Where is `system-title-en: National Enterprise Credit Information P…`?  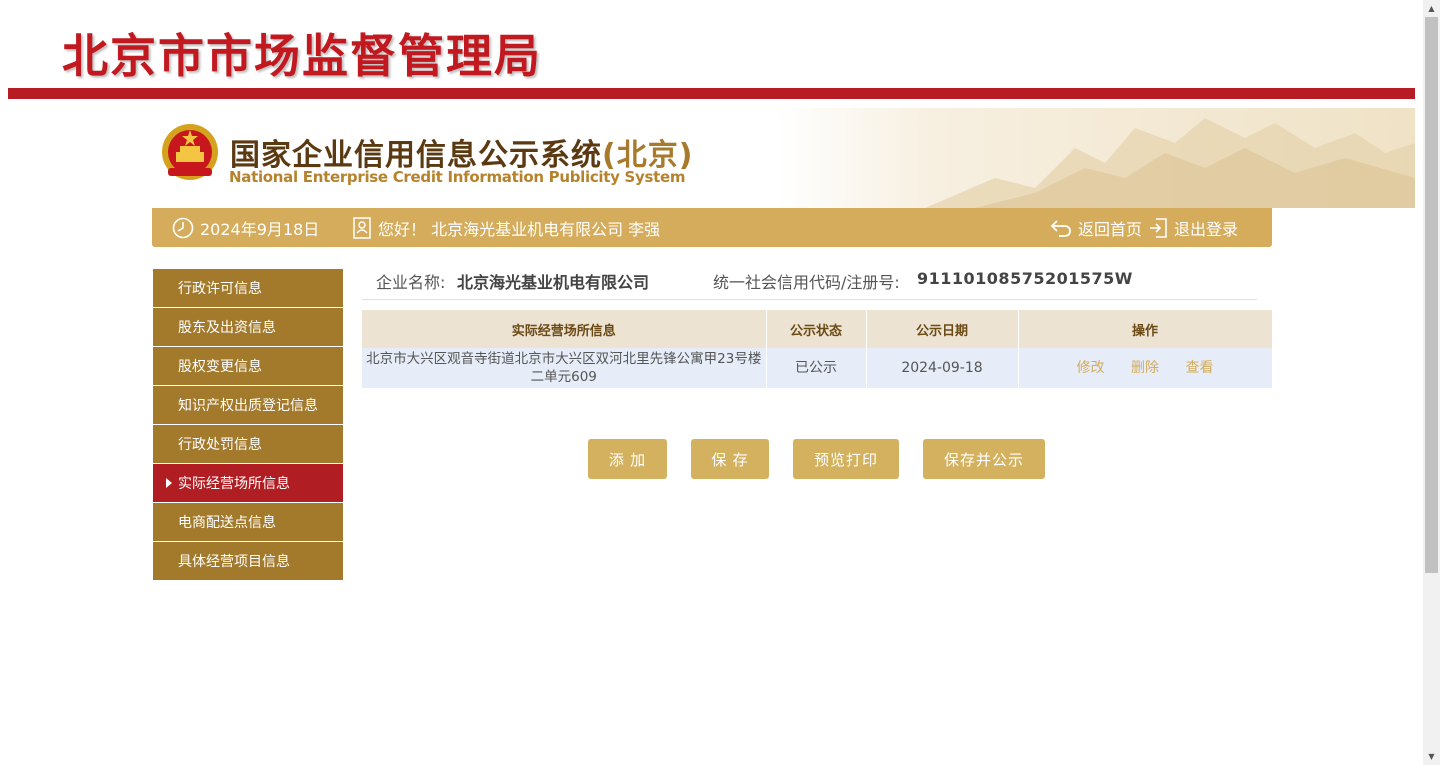
system-title-en: National Enterprise Credit Information P… is located at coordinates (457, 177).